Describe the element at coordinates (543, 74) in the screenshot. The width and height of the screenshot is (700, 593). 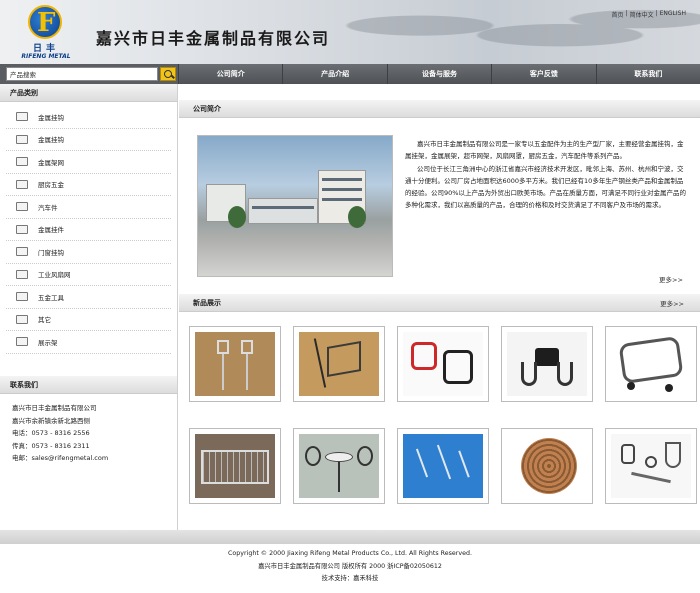
I see `nav-feedback: 客户反馈` at that location.